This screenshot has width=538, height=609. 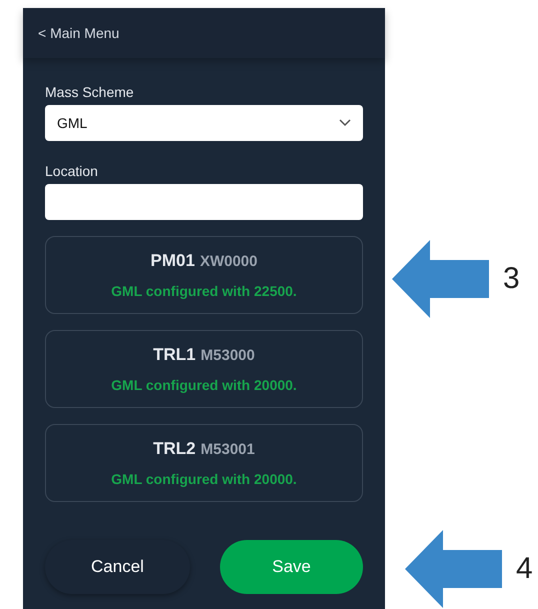 I want to click on back-link: < Main Menu, so click(x=79, y=33).